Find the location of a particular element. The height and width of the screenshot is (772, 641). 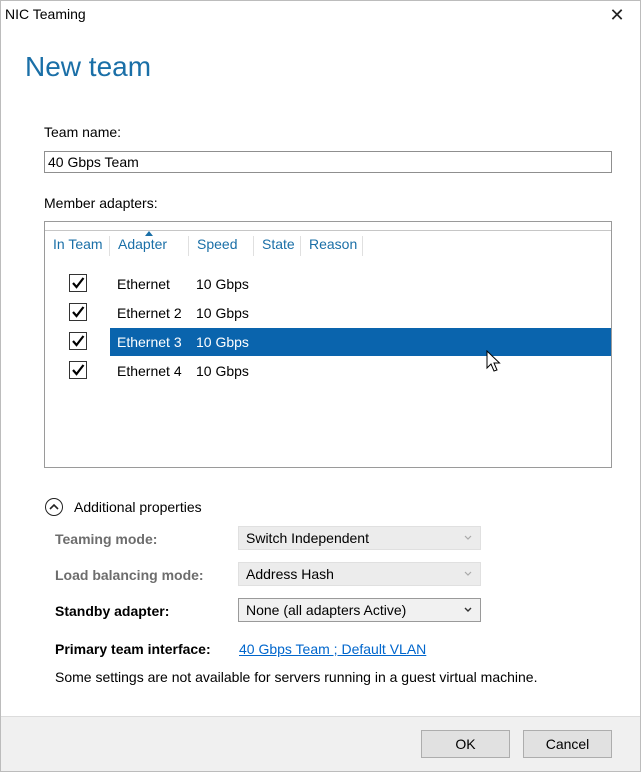

teaming-mode-label: Teaming mode: is located at coordinates (106, 539).